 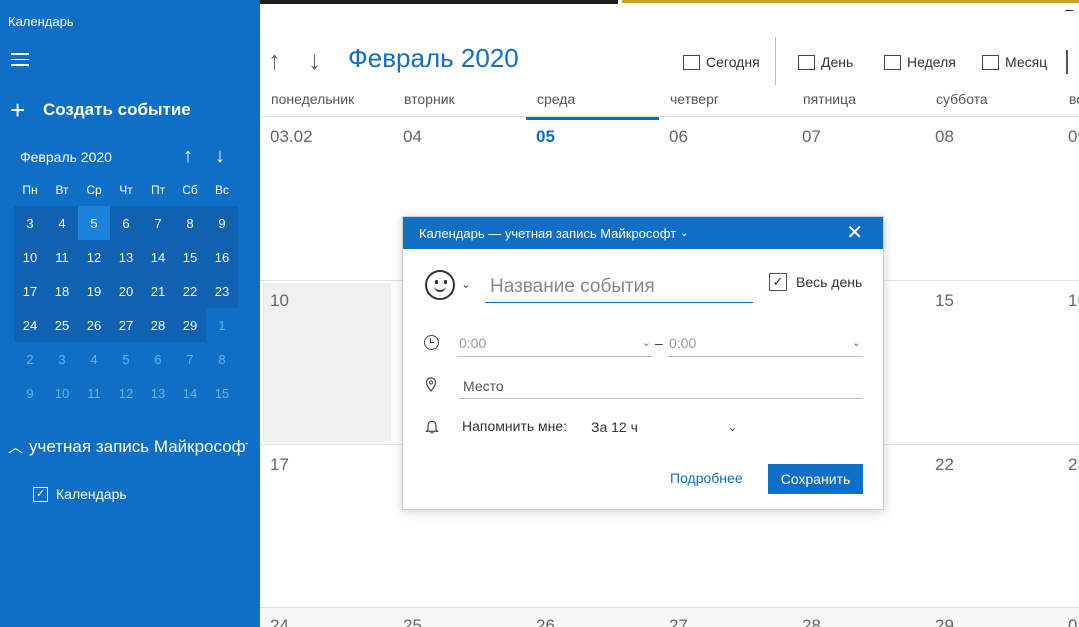 I want to click on toolbar-overflow-edge, so click(x=1067, y=62).